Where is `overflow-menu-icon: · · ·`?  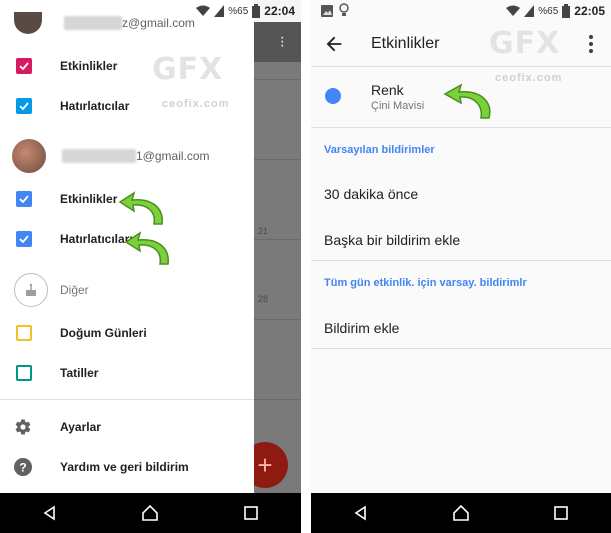
overflow-menu-icon: · · · is located at coordinates (282, 41).